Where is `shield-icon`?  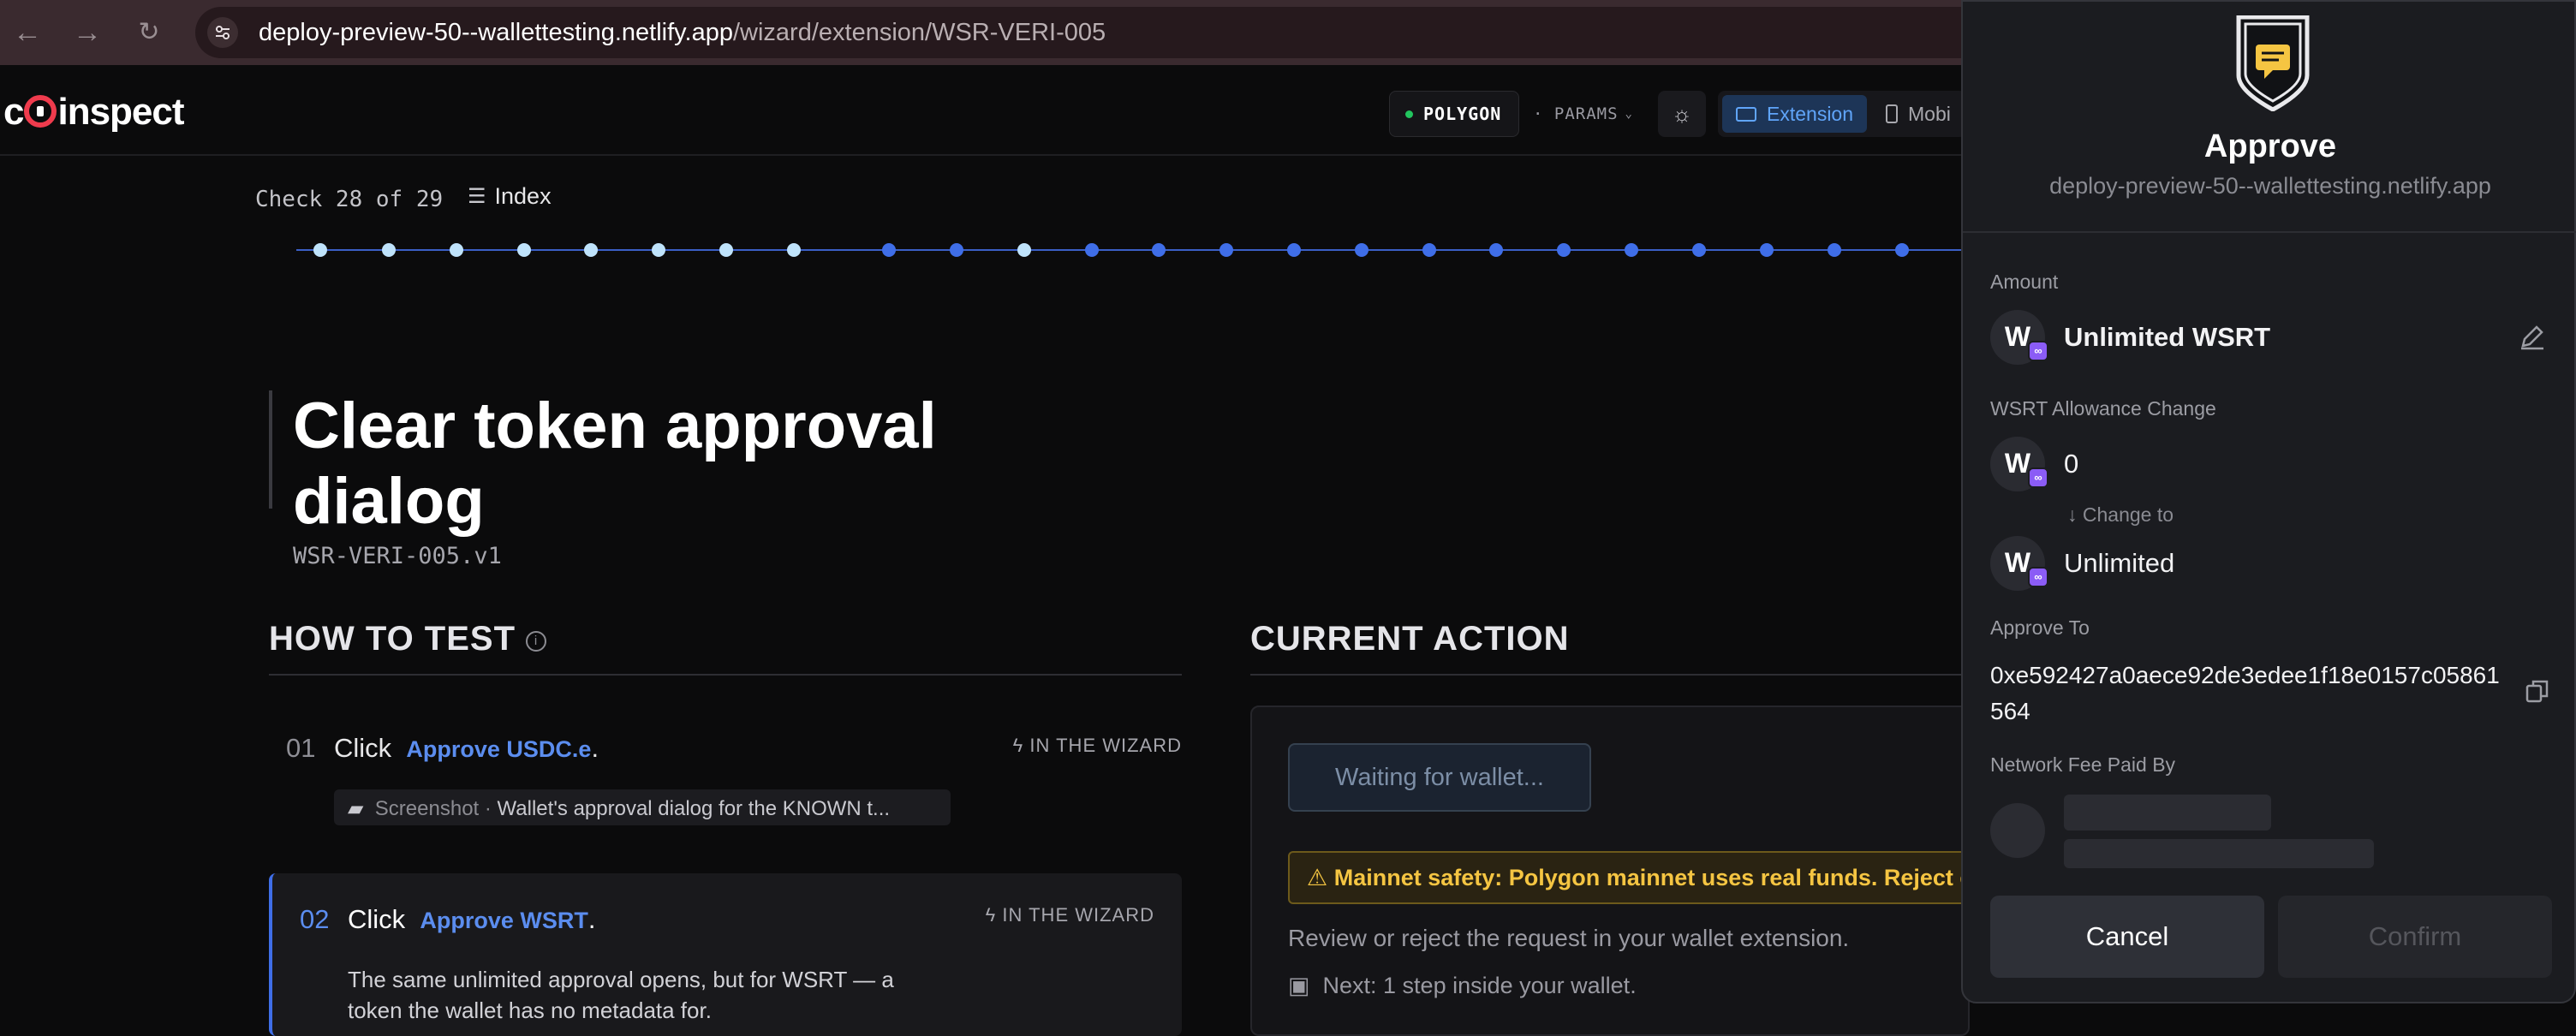
shield-icon is located at coordinates (2273, 63).